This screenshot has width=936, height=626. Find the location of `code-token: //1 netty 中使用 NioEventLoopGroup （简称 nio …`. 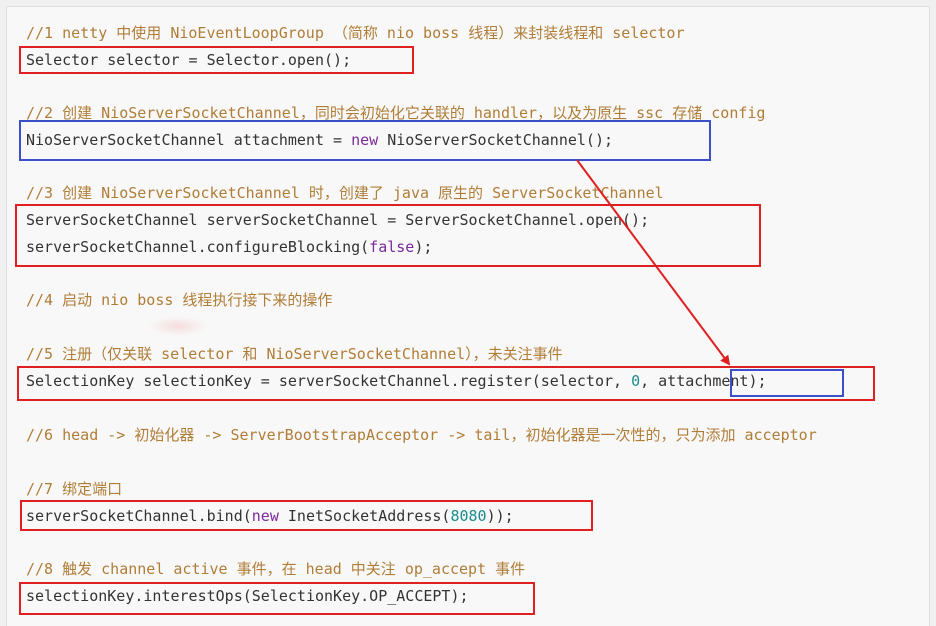

code-token: //1 netty 中使用 NioEventLoopGroup （简称 nio … is located at coordinates (355, 33).